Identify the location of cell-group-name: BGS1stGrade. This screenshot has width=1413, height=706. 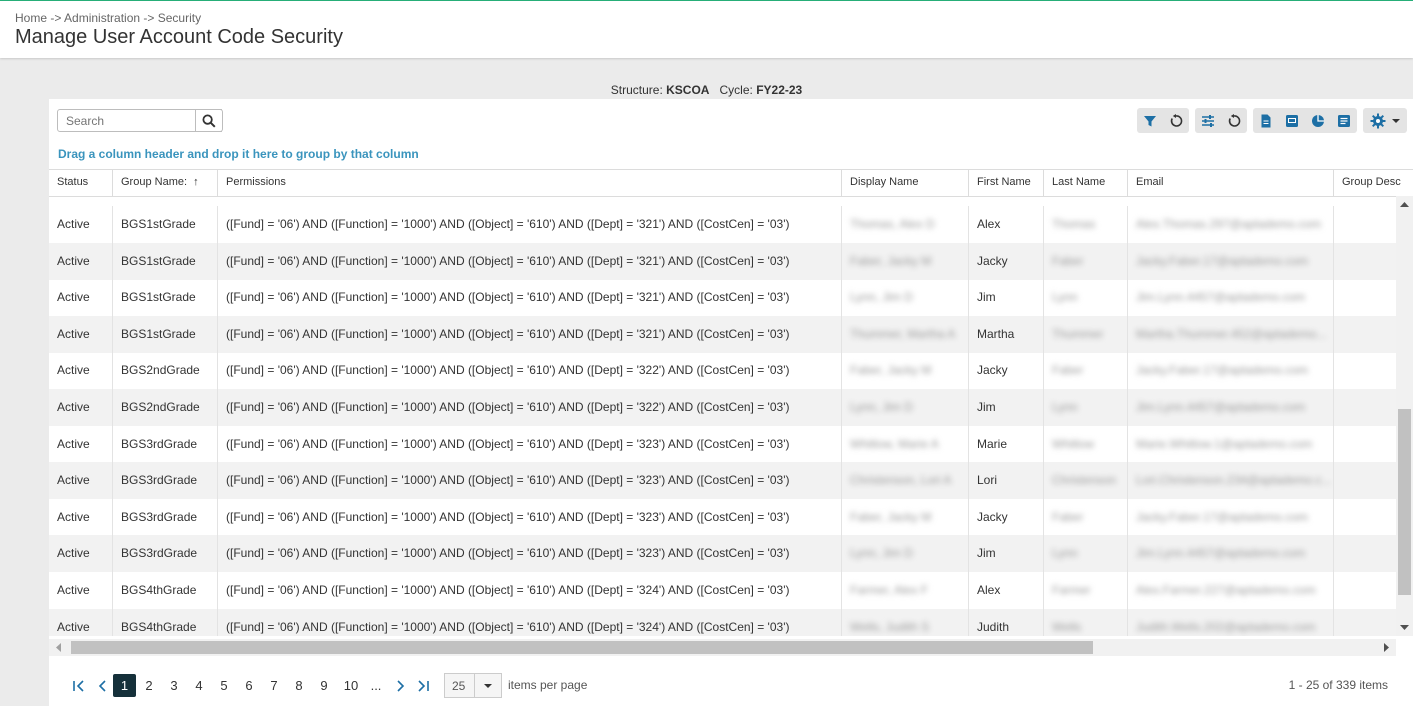
(164, 224).